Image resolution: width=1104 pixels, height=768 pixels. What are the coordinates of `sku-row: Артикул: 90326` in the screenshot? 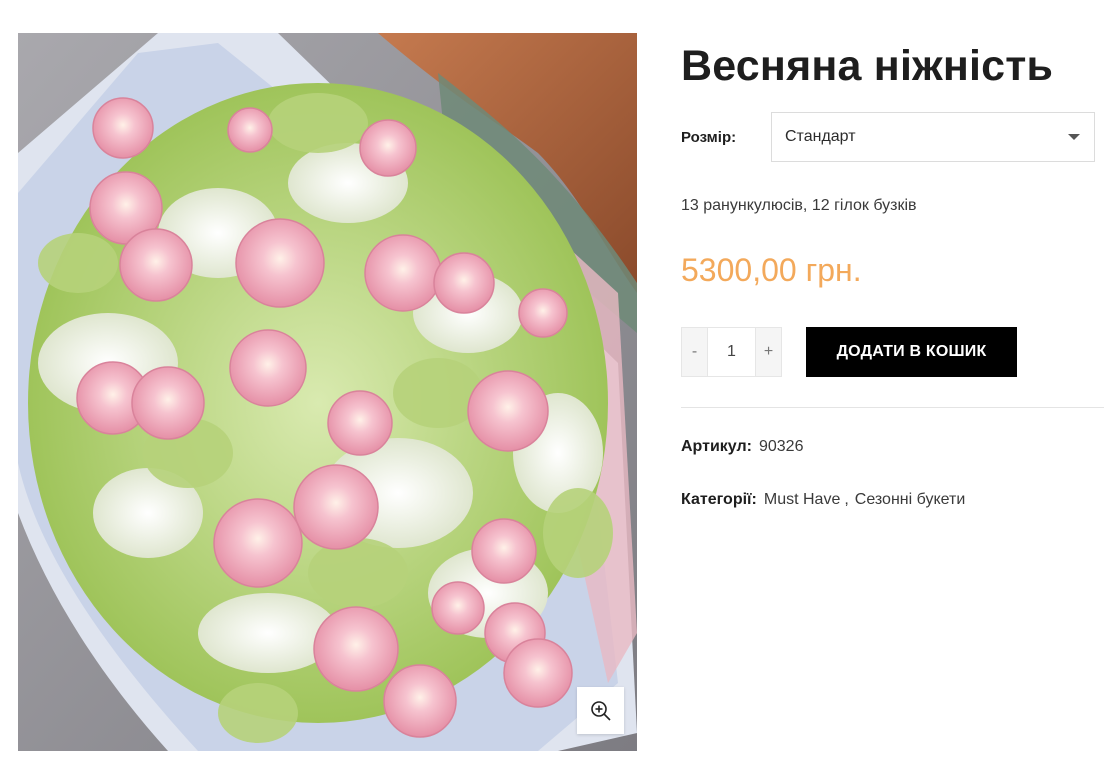 It's located at (742, 447).